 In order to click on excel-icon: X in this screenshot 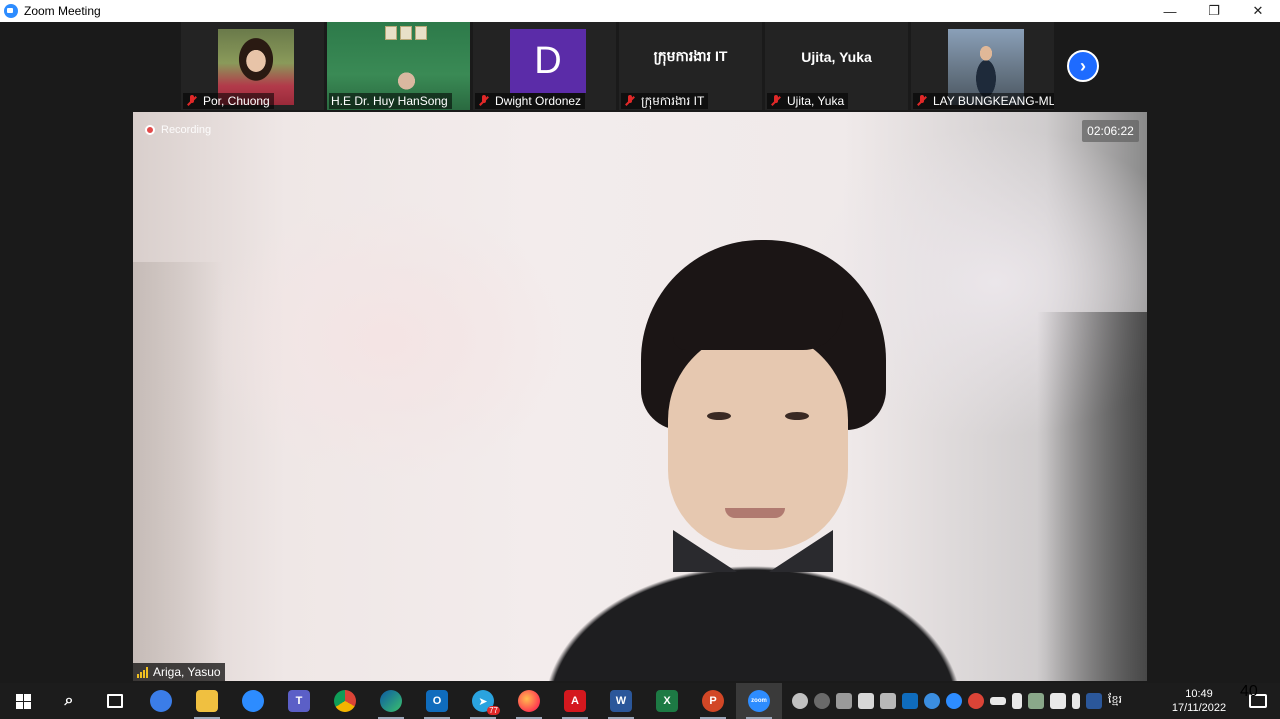, I will do `click(667, 701)`.